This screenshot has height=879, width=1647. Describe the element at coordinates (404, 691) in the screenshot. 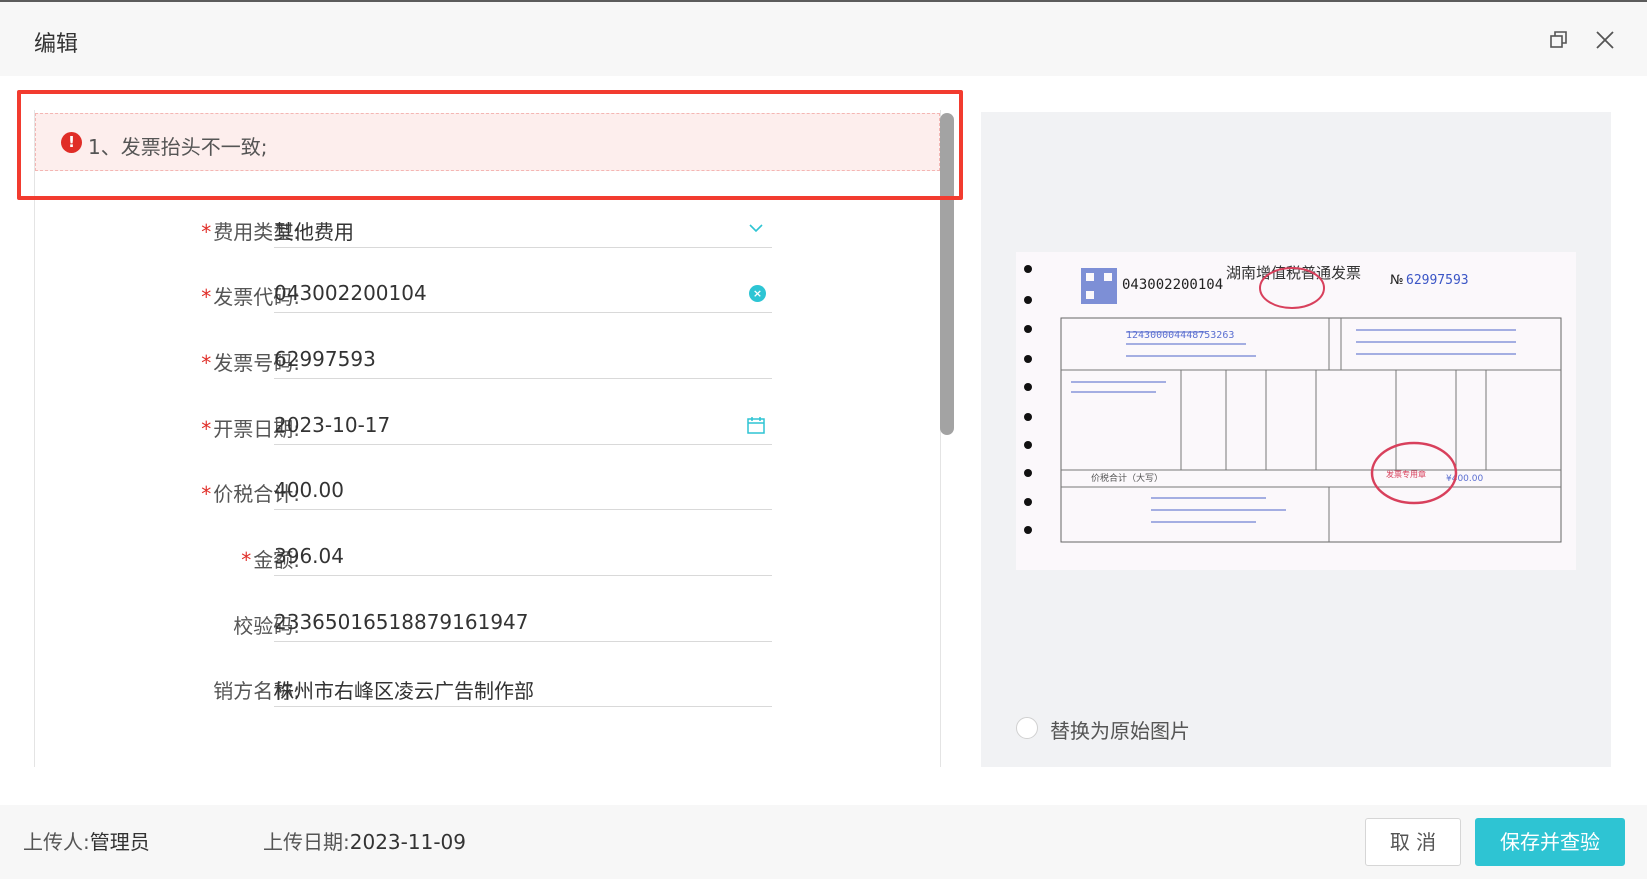

I see `field-value: 株州市右峰区凌云广告制作部` at that location.